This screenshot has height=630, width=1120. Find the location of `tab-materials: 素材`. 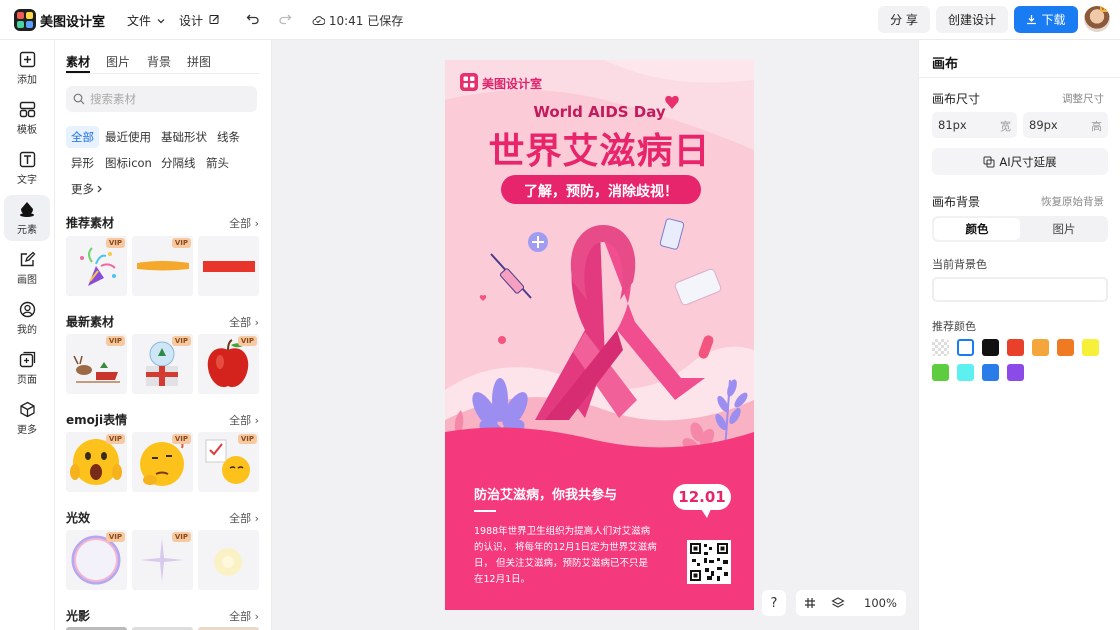

tab-materials: 素材 is located at coordinates (78, 61).